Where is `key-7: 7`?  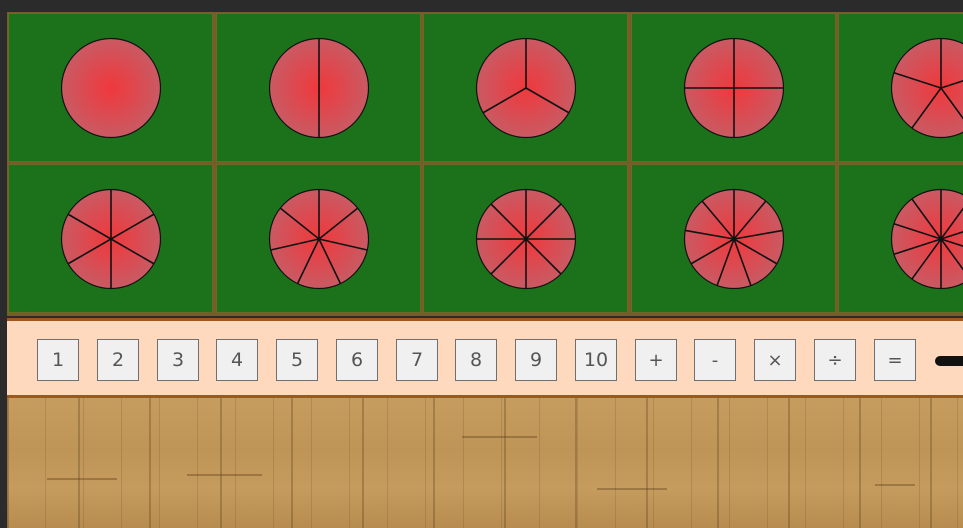 key-7: 7 is located at coordinates (417, 360).